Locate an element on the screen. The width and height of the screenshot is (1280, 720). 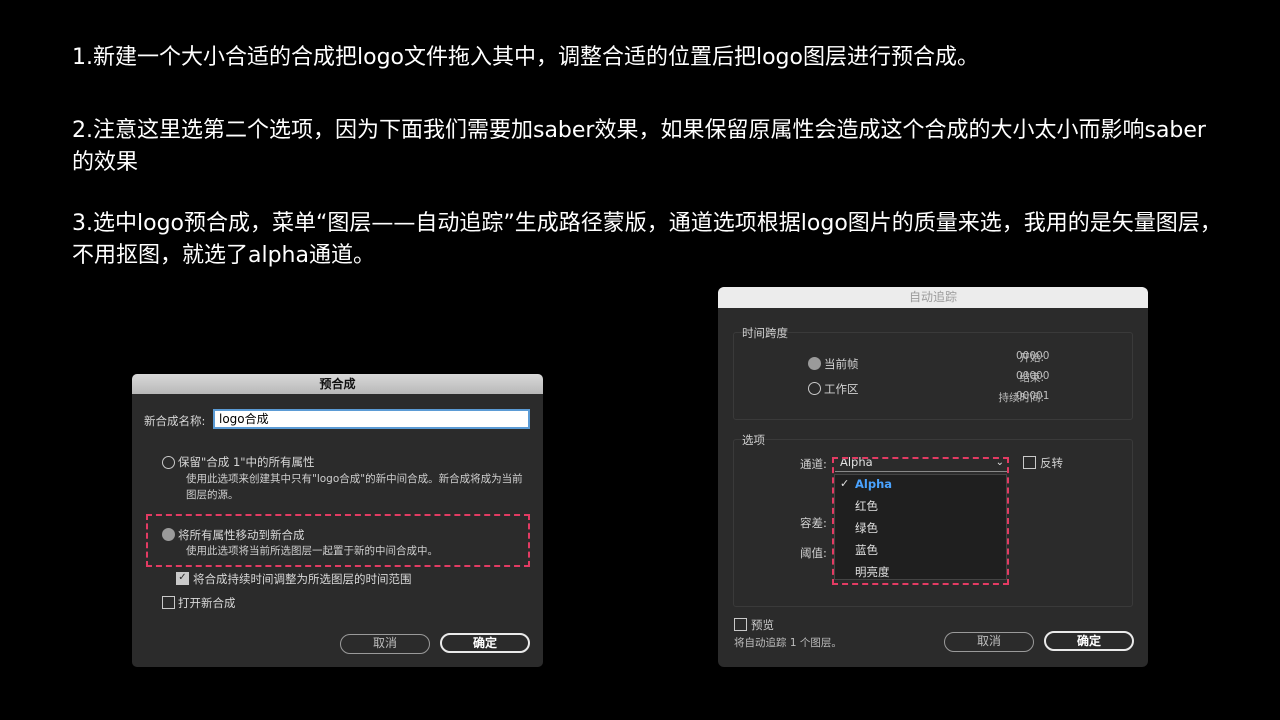
dropdown-highlight-box is located at coordinates (920, 521).